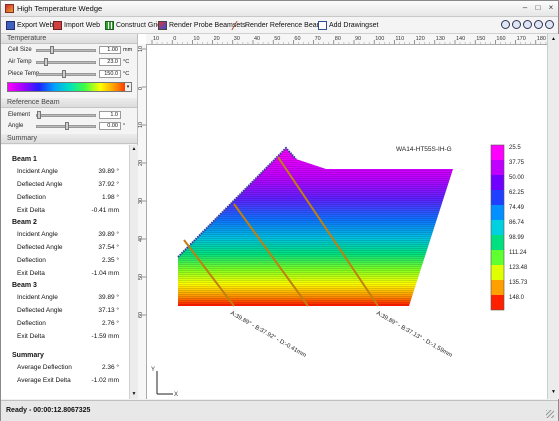 The width and height of the screenshot is (559, 421). Describe the element at coordinates (69, 87) in the screenshot. I see `color-scale-select` at that location.